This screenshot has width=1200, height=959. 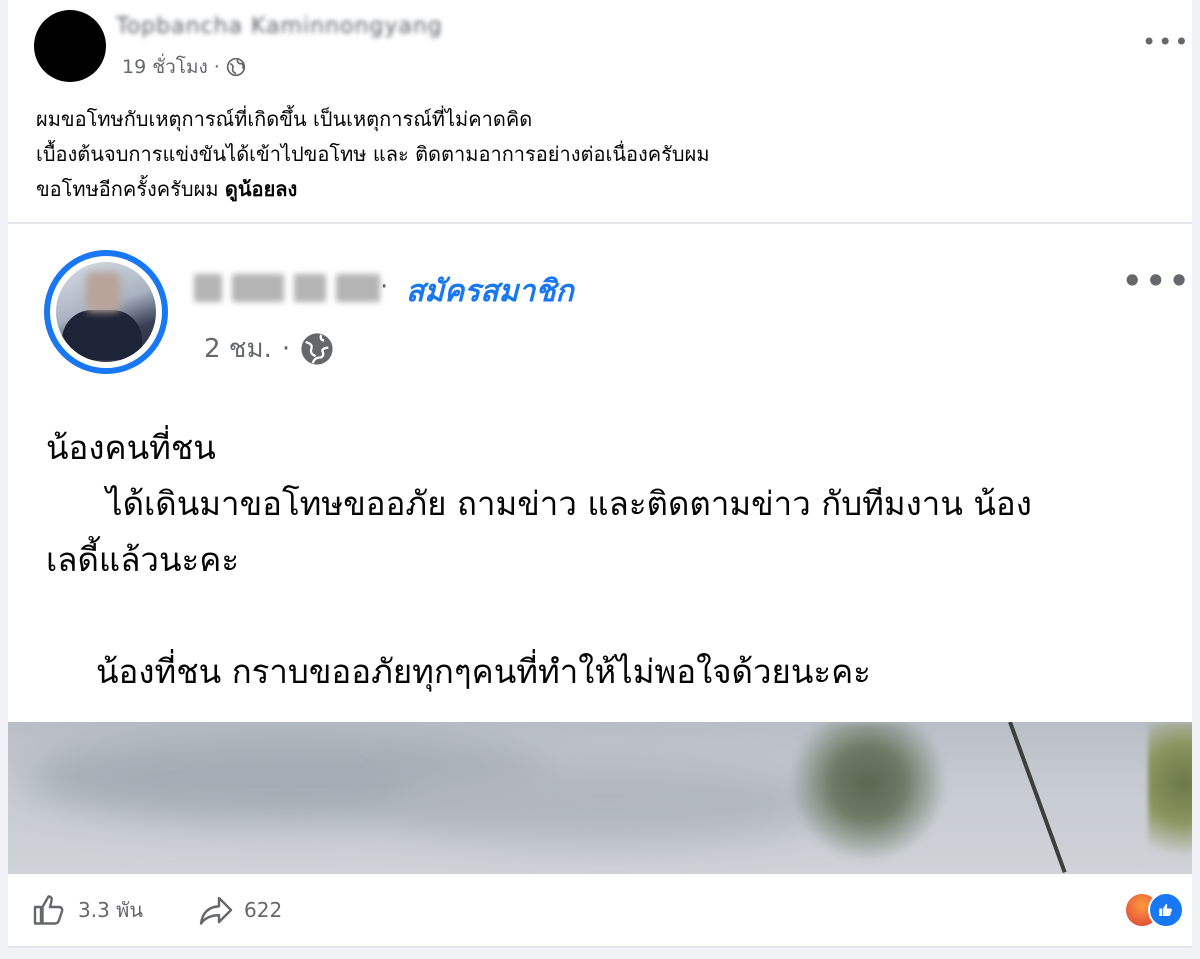 What do you see at coordinates (165, 67) in the screenshot?
I see `post-time: 19 ชั่วโมง` at bounding box center [165, 67].